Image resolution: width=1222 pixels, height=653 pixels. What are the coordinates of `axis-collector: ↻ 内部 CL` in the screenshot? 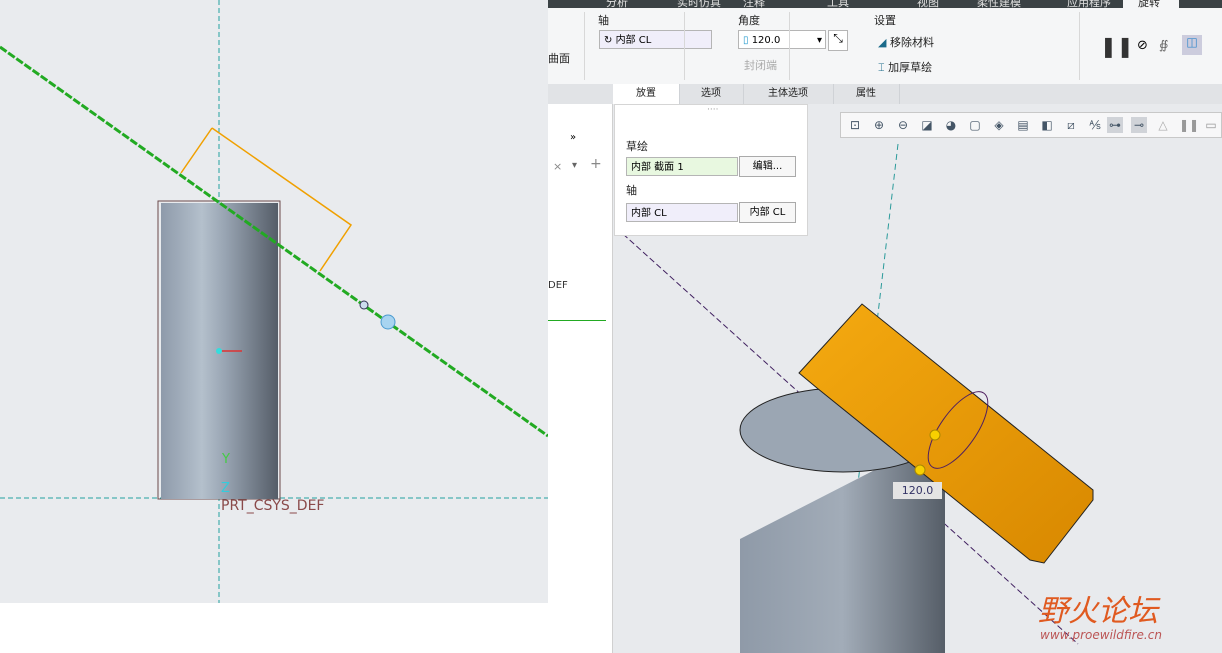 It's located at (655, 39).